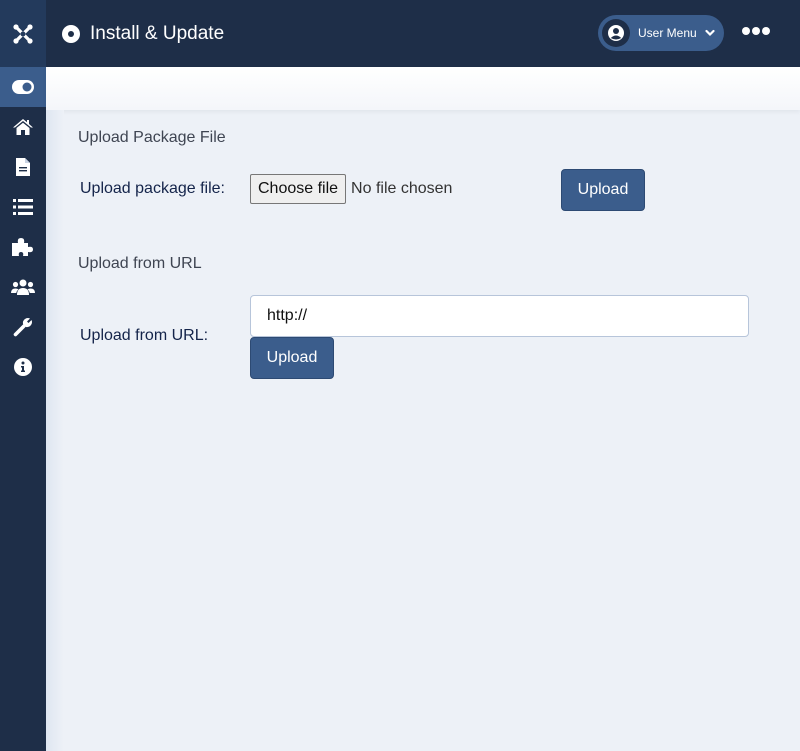 This screenshot has height=751, width=800. I want to click on page-title: Install & Update, so click(143, 33).